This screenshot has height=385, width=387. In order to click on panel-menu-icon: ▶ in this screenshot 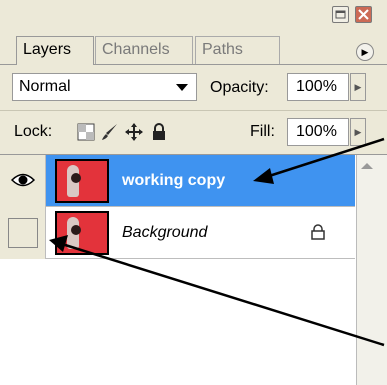, I will do `click(365, 52)`.